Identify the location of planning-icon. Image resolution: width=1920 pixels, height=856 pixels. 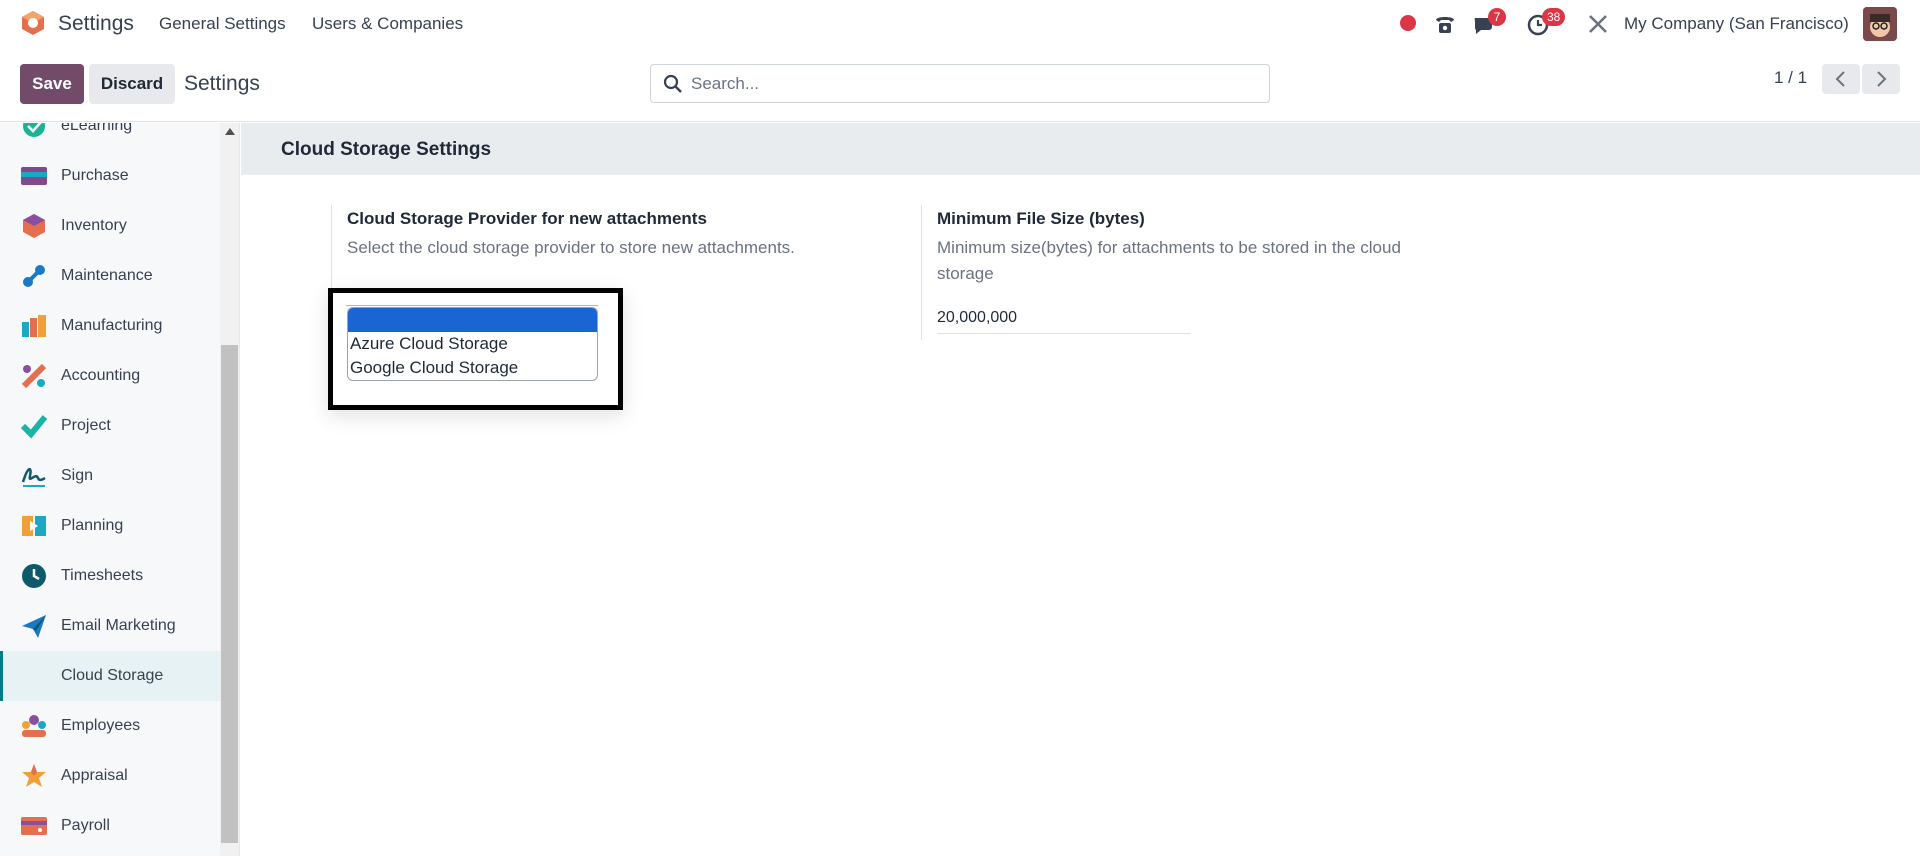
(34, 526).